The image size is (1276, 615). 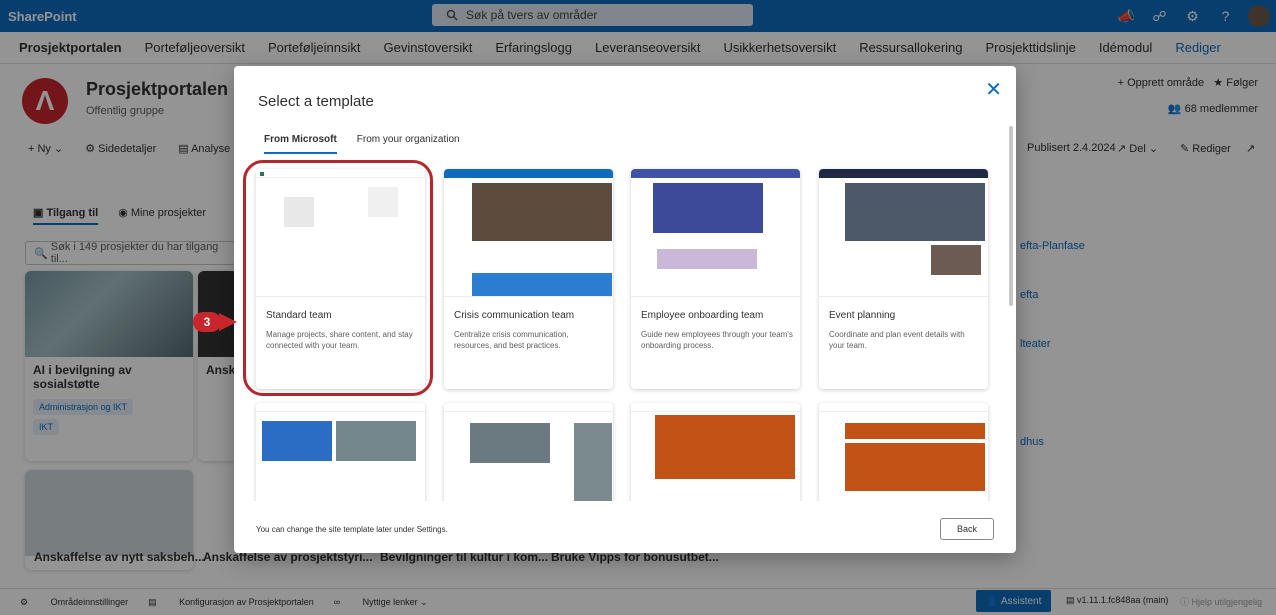 What do you see at coordinates (1011, 216) in the screenshot?
I see `gallery-scrollbar` at bounding box center [1011, 216].